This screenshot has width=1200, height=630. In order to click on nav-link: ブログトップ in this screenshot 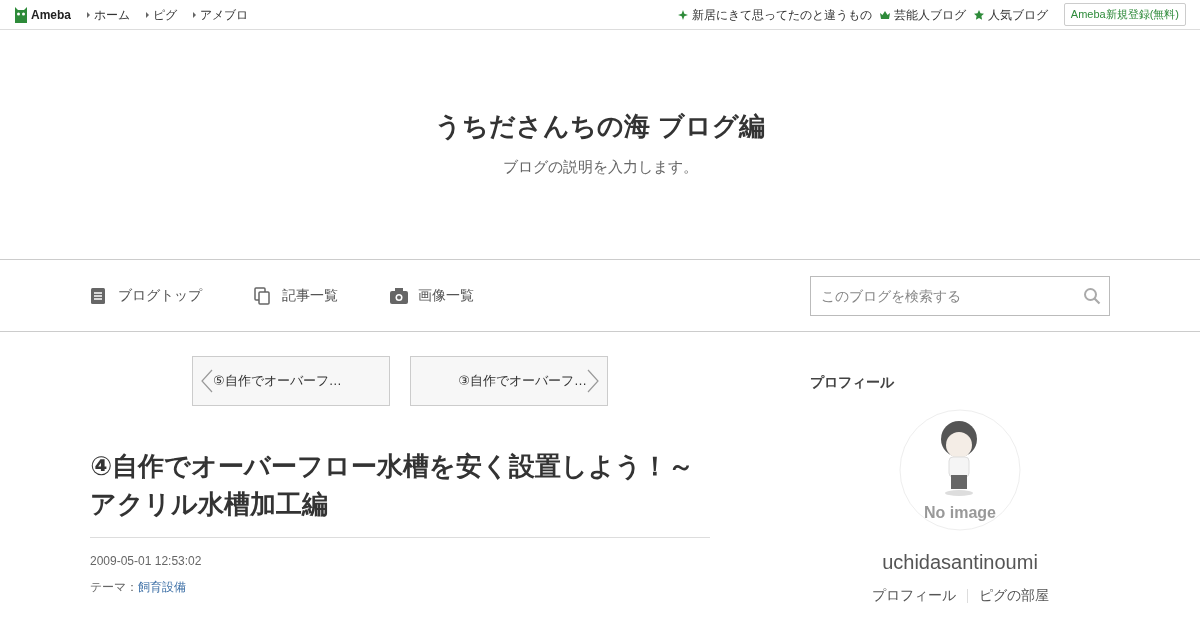, I will do `click(146, 295)`.